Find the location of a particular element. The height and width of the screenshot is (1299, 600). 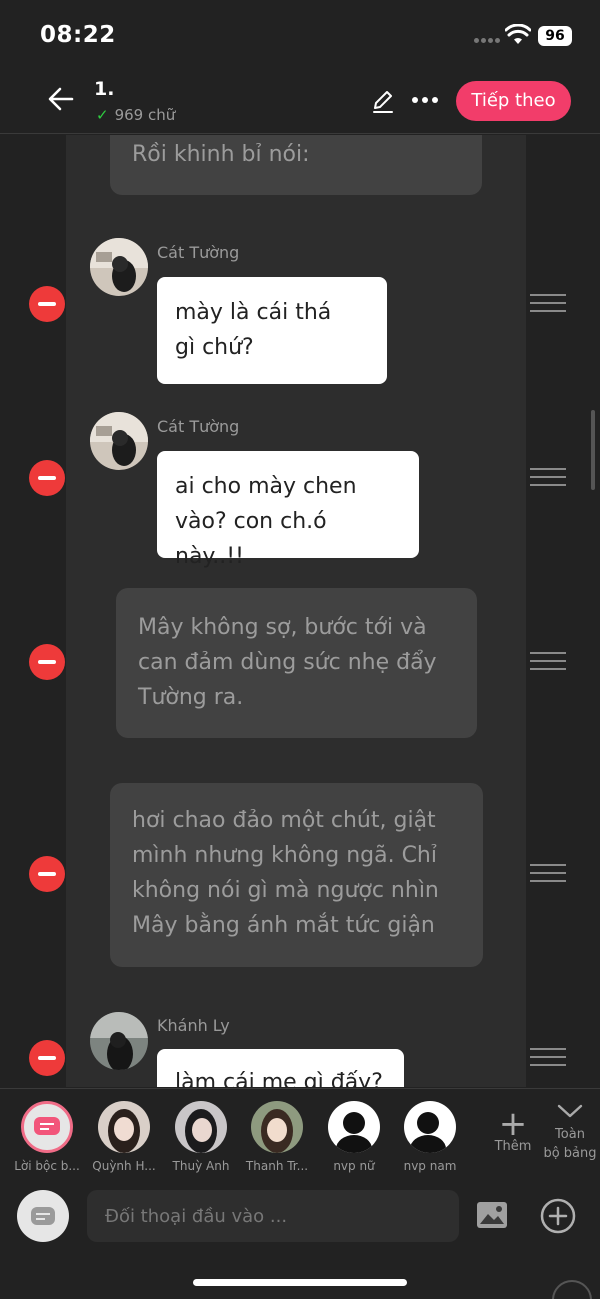

all-characters-label-line2: bộ bảng is located at coordinates (570, 1153).